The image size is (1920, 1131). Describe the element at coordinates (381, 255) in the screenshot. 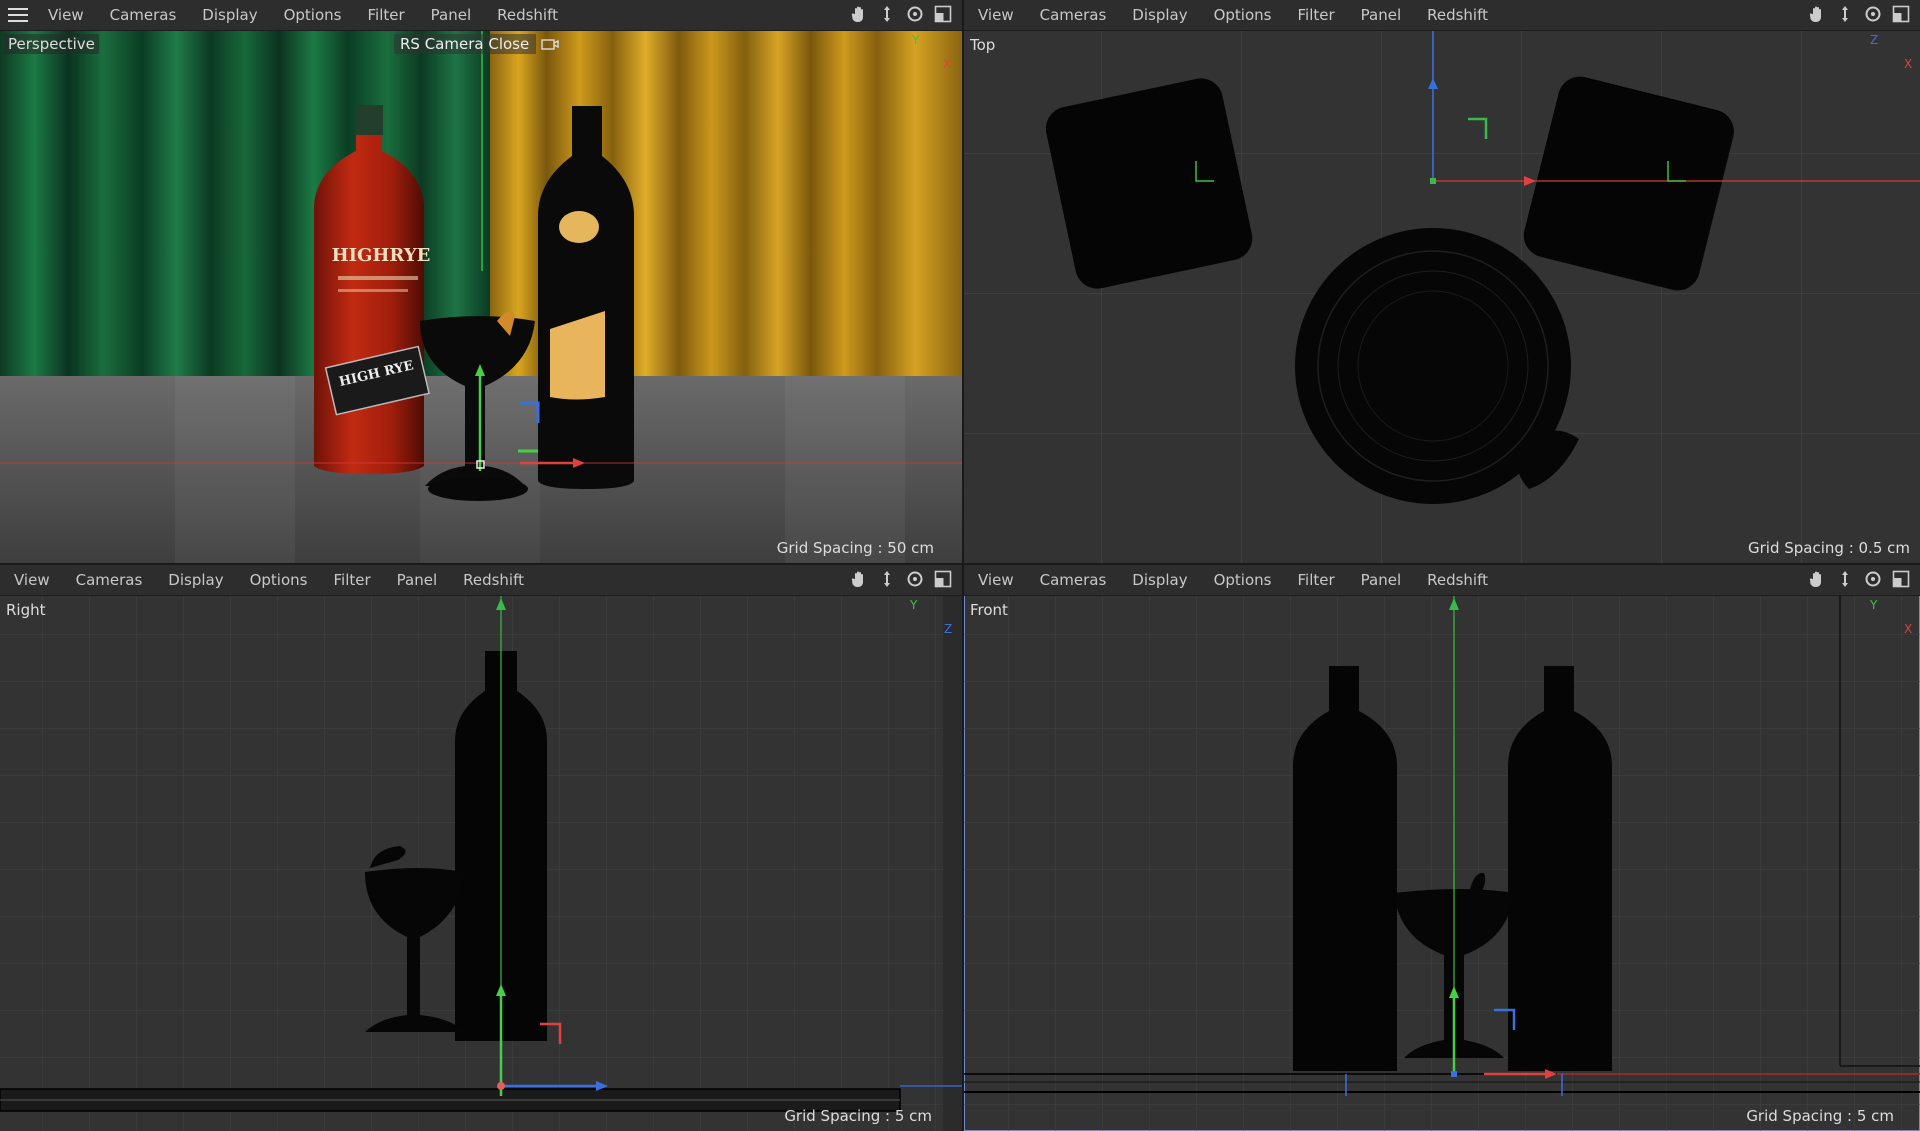

I see `label-brand-text: HIGHRYE` at that location.